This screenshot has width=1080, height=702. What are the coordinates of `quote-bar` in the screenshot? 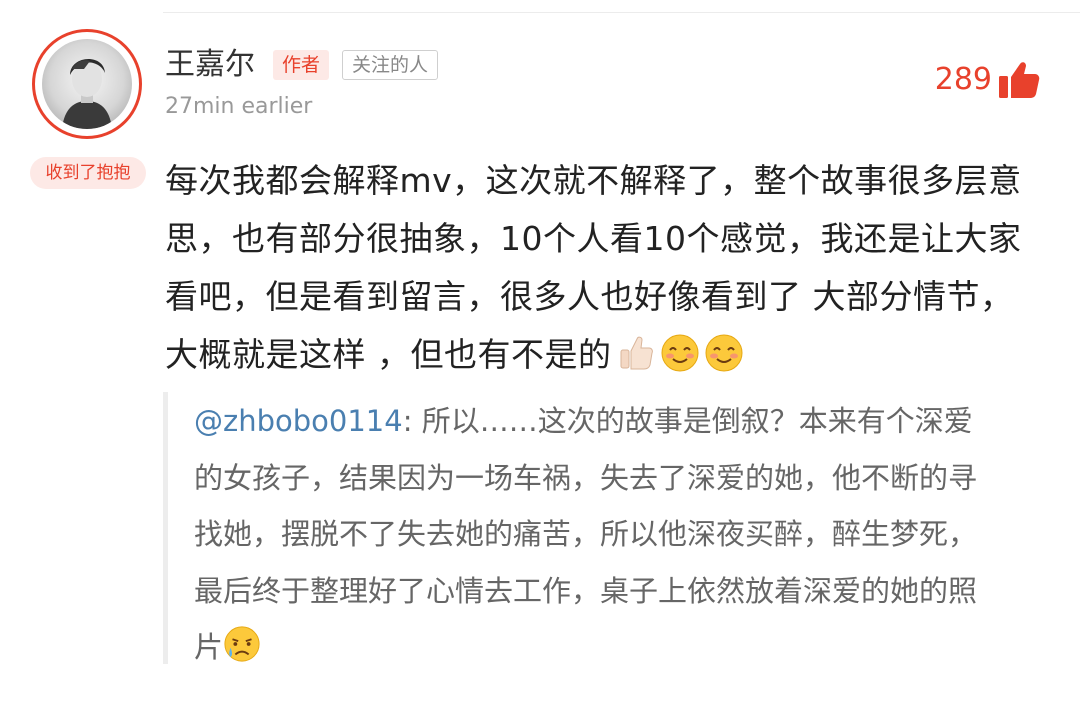 It's located at (165, 528).